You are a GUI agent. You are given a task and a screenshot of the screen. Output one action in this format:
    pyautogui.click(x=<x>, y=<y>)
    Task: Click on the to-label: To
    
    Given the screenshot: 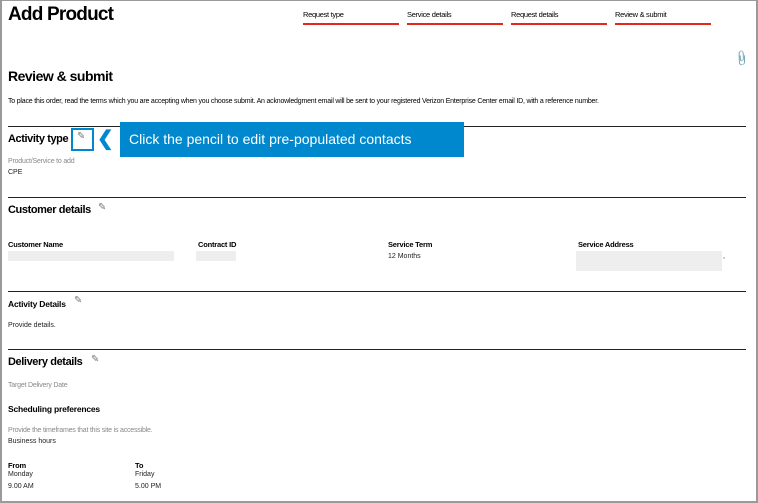 What is the action you would take?
    pyautogui.click(x=139, y=465)
    